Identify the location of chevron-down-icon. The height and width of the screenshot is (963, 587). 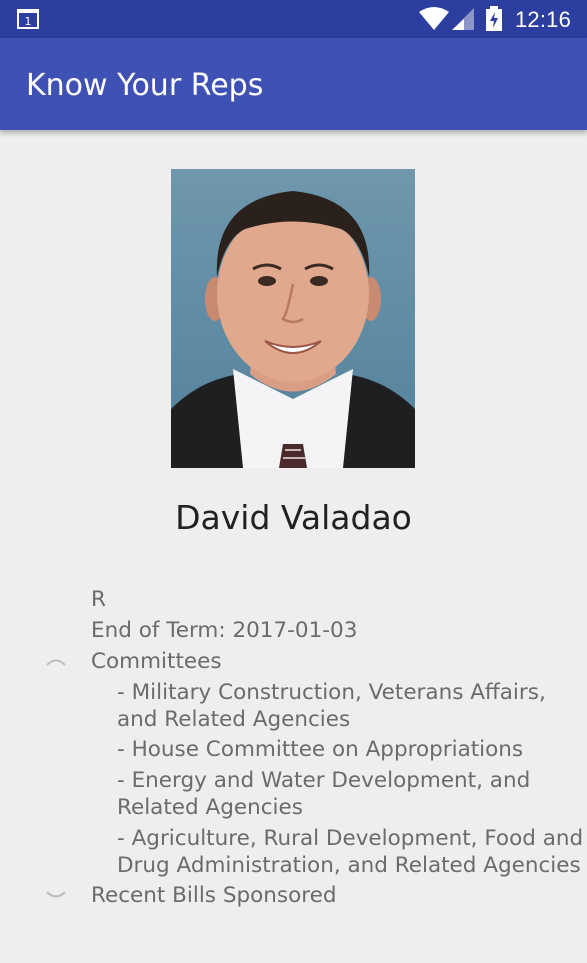
(56, 896).